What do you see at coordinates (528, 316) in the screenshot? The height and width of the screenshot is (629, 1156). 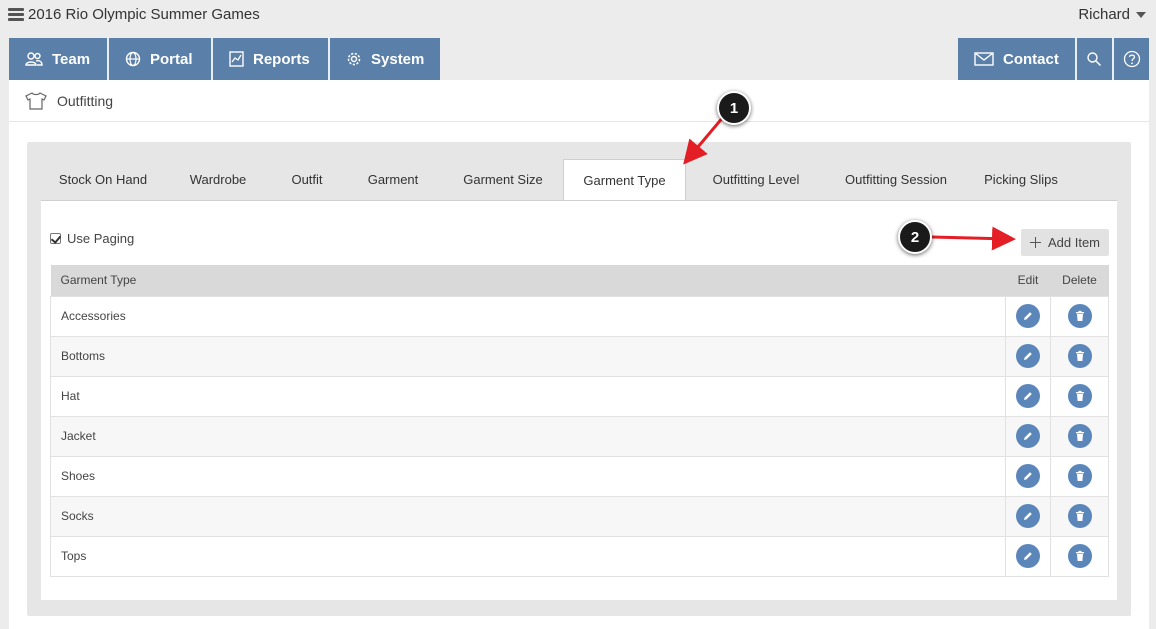 I see `garment-type-cell: Accessories` at bounding box center [528, 316].